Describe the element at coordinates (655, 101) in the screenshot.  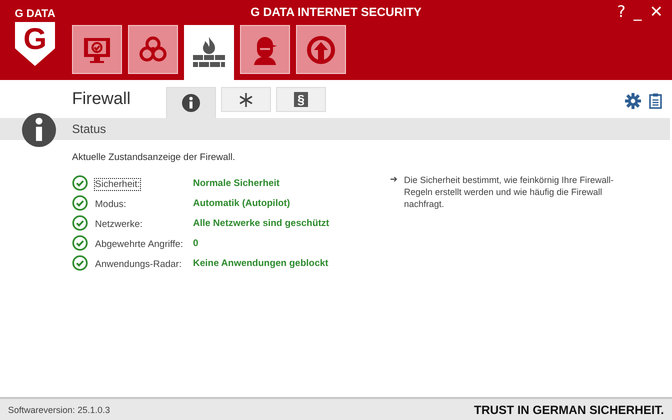
I see `clipboard-icon` at that location.